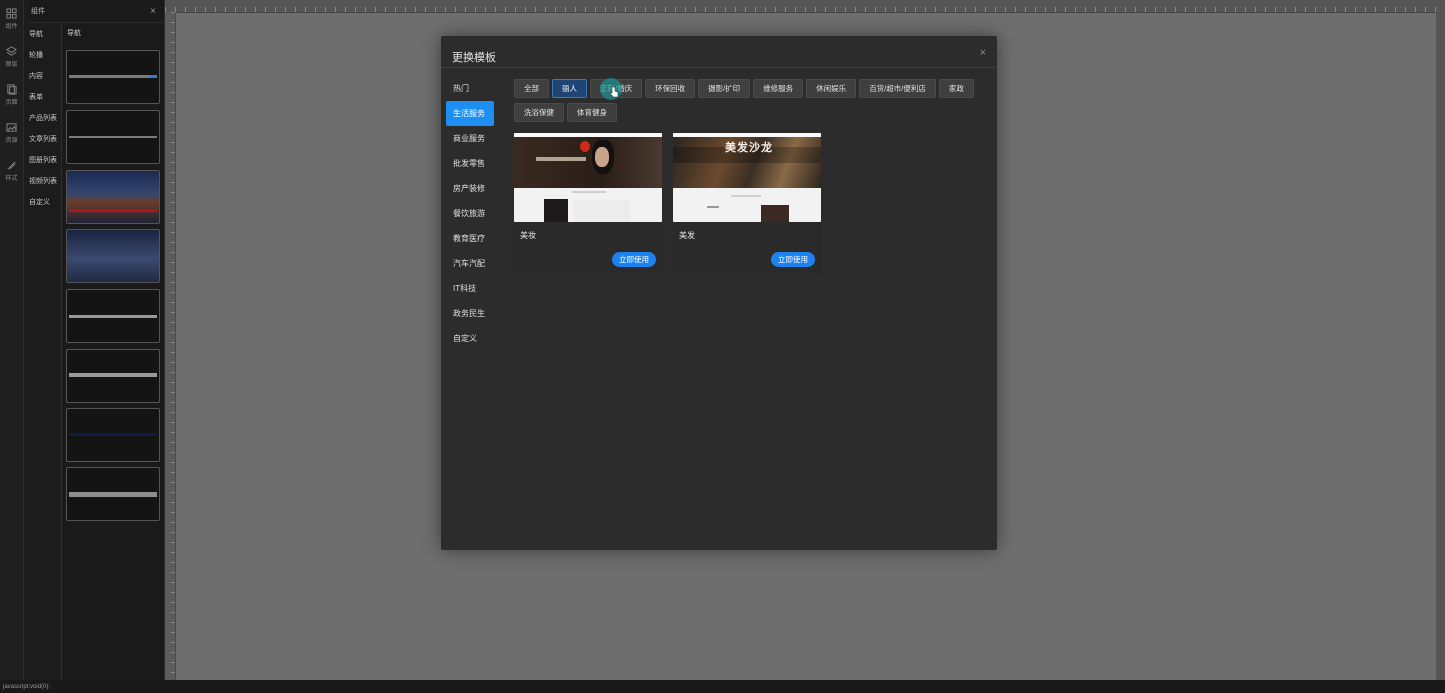  What do you see at coordinates (27, 687) in the screenshot?
I see `status-text: javascript:void(0);` at bounding box center [27, 687].